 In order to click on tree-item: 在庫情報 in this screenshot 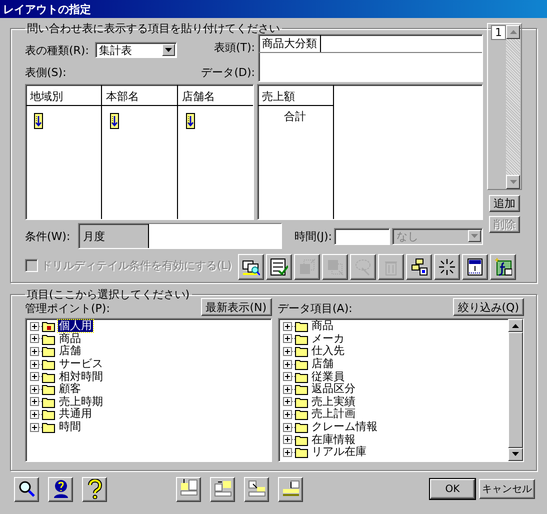, I will do `click(333, 440)`.